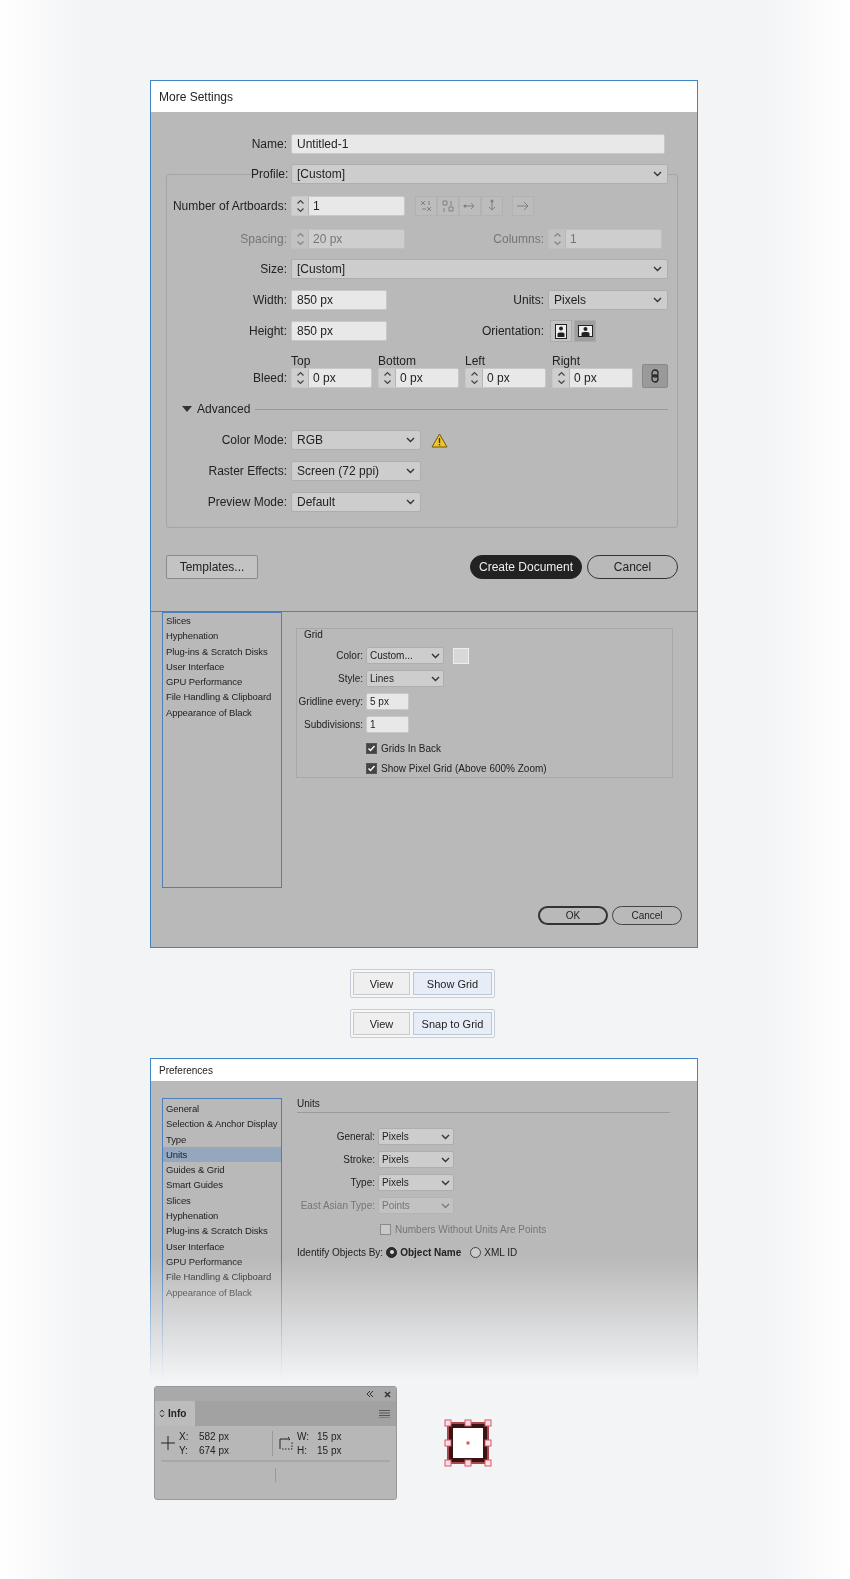 The image size is (850, 1579). I want to click on preview-mode-dropdown: Default, so click(356, 502).